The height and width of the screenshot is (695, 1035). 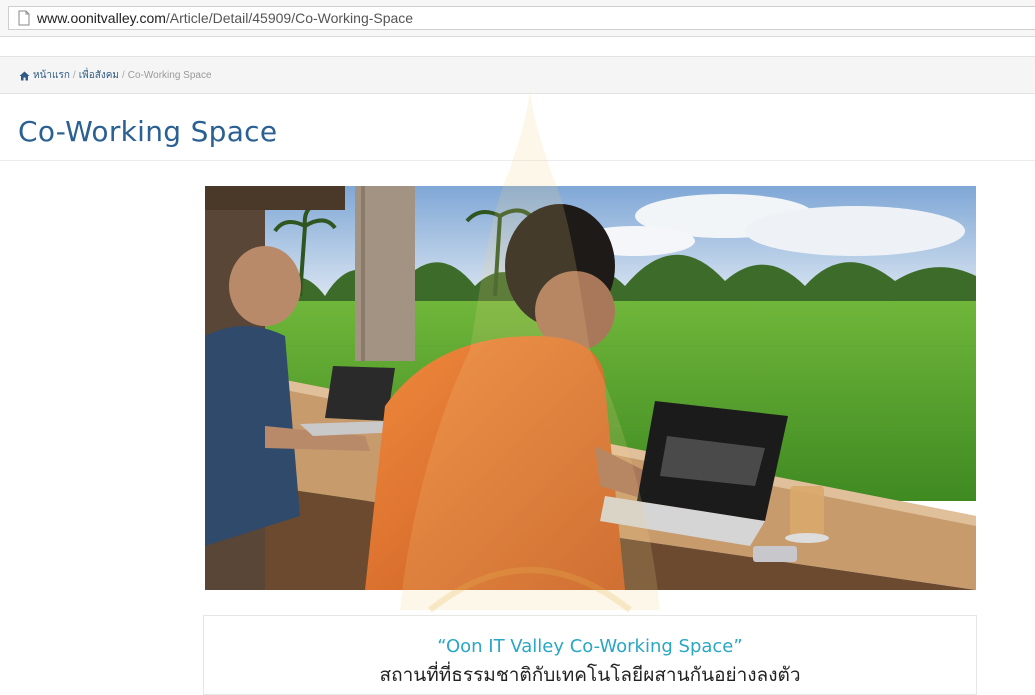 What do you see at coordinates (24, 76) in the screenshot?
I see `home-icon` at bounding box center [24, 76].